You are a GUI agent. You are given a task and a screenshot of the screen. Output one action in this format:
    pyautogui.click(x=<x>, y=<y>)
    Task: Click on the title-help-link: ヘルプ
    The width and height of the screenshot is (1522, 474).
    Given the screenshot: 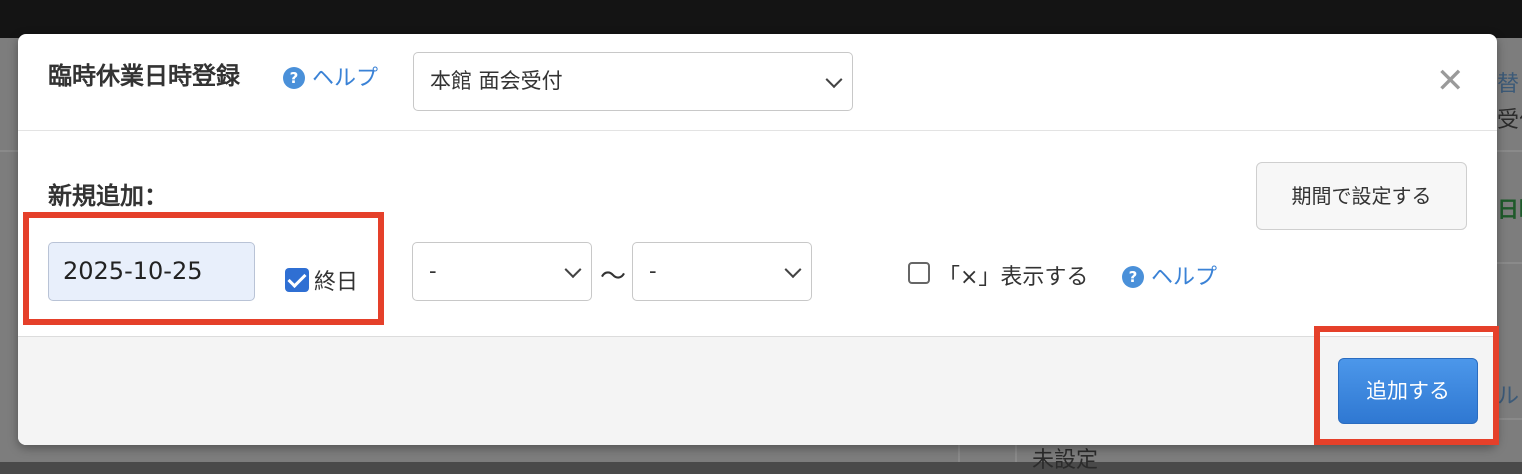 What is the action you would take?
    pyautogui.click(x=345, y=76)
    